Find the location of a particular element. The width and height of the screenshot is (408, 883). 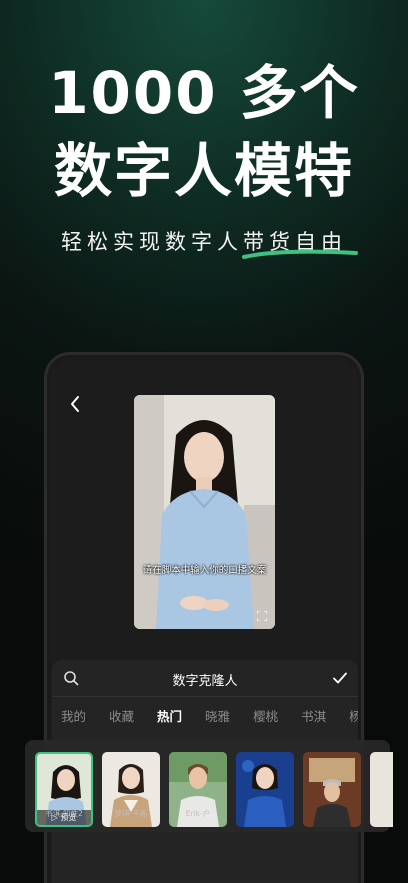

video-preview: 请在脚本中输入你的口播文案 is located at coordinates (204, 512).